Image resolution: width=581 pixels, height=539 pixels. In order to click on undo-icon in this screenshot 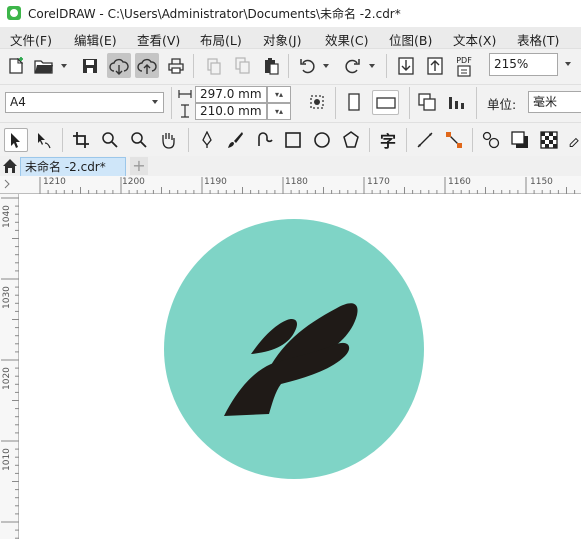, I will do `click(308, 66)`.